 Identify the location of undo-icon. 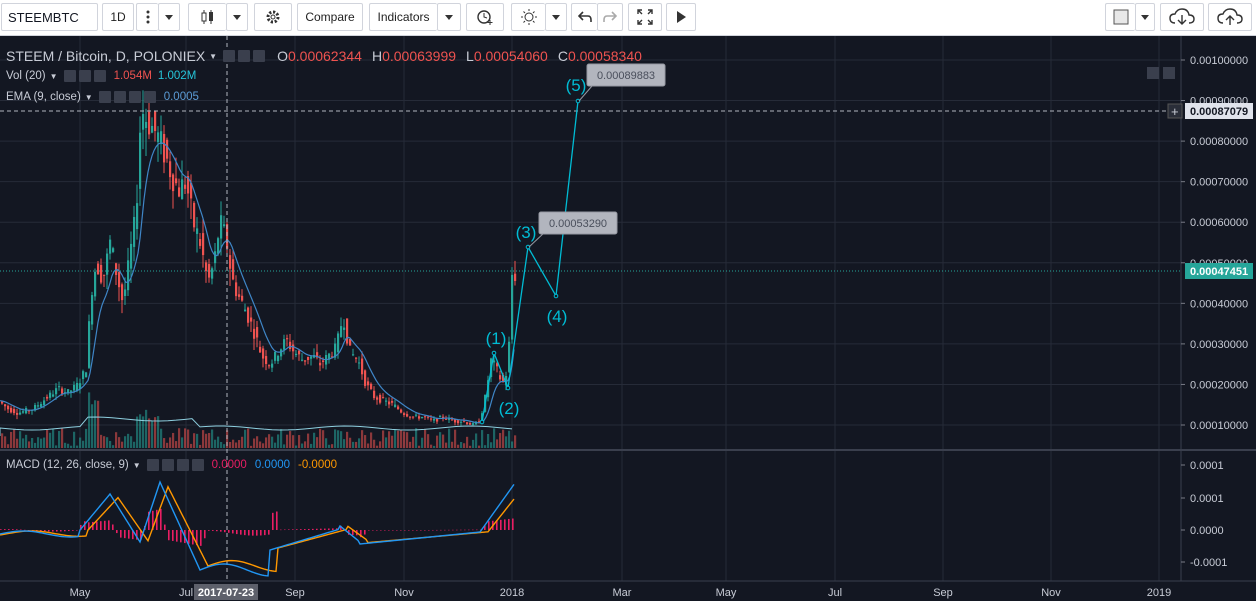
(584, 17).